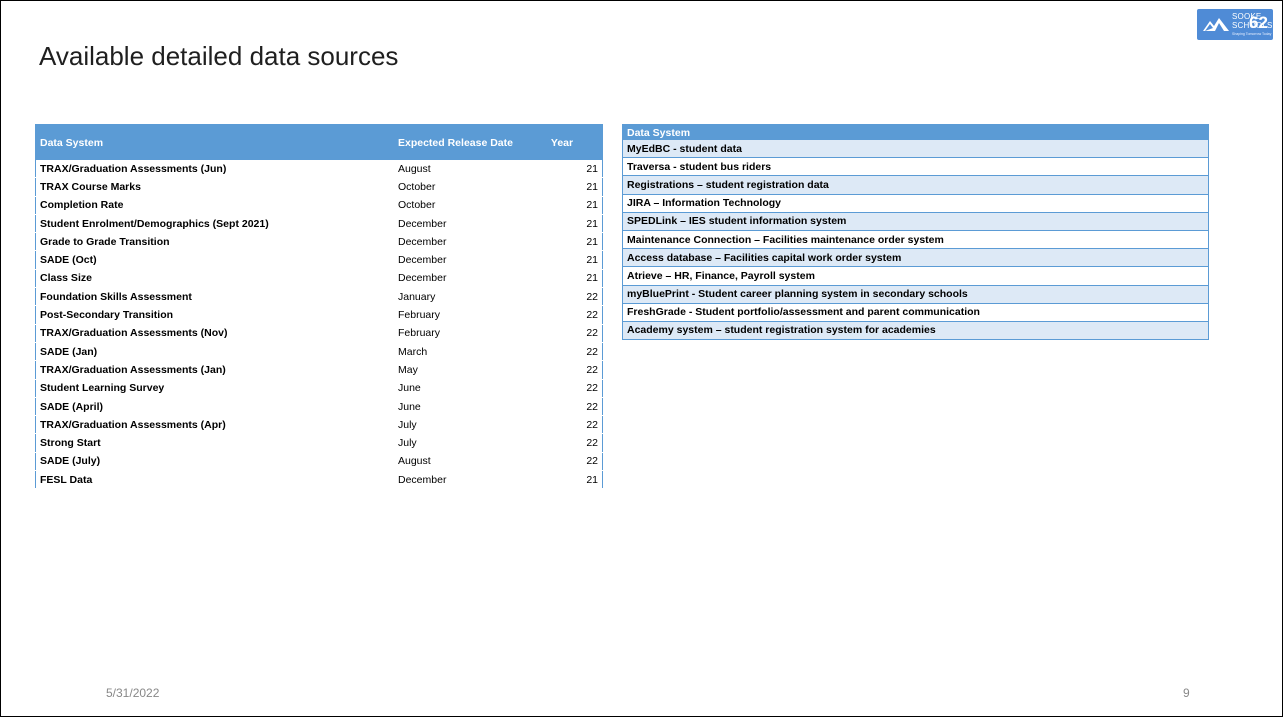 The width and height of the screenshot is (1285, 719). What do you see at coordinates (319, 370) in the screenshot?
I see `table-row: TRAX/Graduation Assessments (Jan) May 22` at bounding box center [319, 370].